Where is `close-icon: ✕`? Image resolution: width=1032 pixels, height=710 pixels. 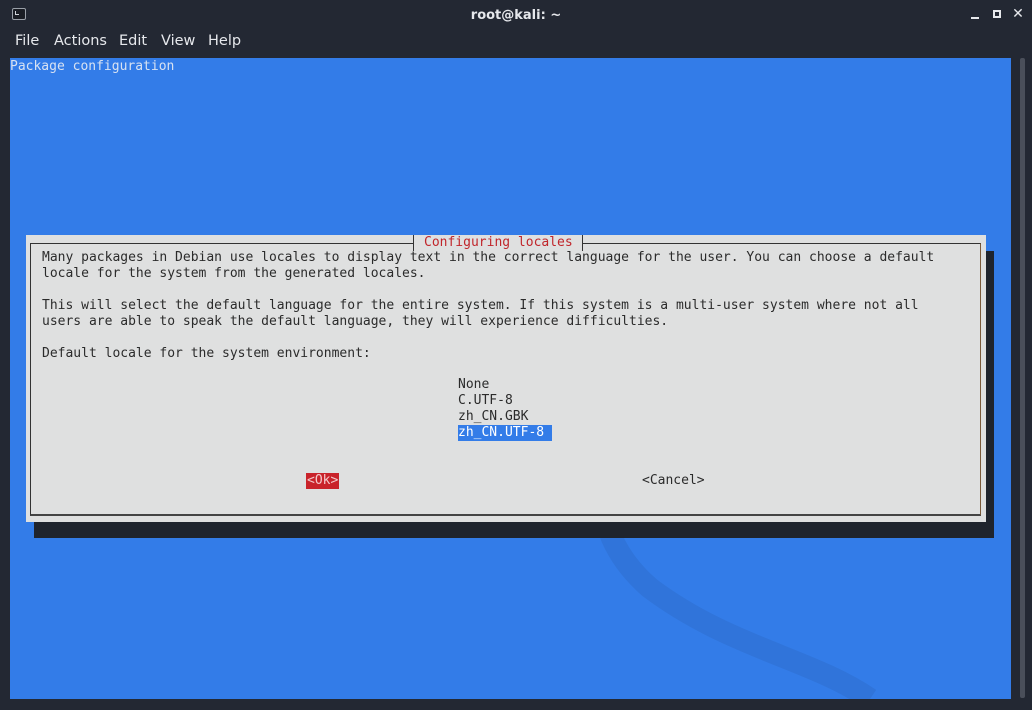 close-icon: ✕ is located at coordinates (1018, 14).